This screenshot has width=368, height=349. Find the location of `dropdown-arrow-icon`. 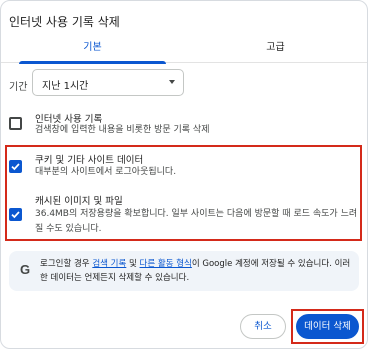

dropdown-arrow-icon is located at coordinates (172, 82).